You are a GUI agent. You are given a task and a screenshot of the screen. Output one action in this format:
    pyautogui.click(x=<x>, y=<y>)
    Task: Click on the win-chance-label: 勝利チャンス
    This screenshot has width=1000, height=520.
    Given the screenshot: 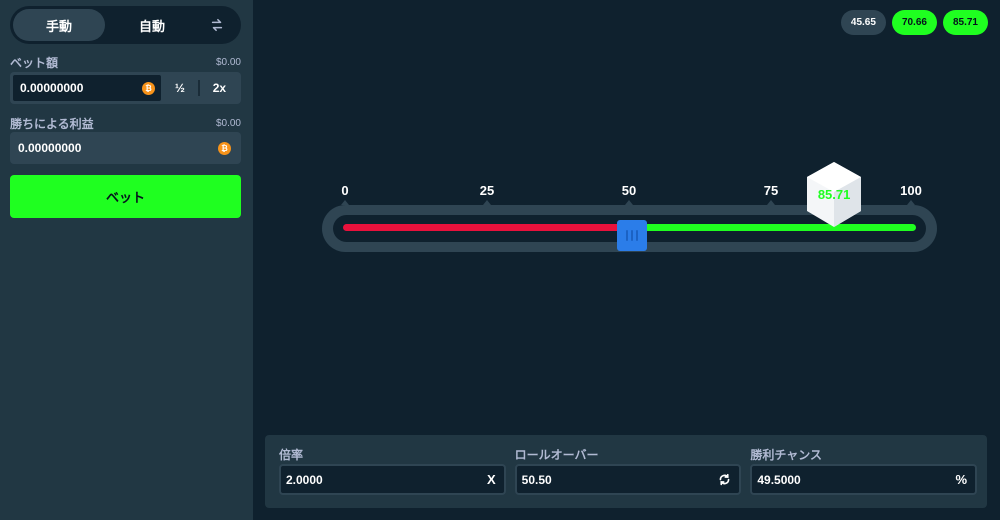 What is the action you would take?
    pyautogui.click(x=786, y=455)
    